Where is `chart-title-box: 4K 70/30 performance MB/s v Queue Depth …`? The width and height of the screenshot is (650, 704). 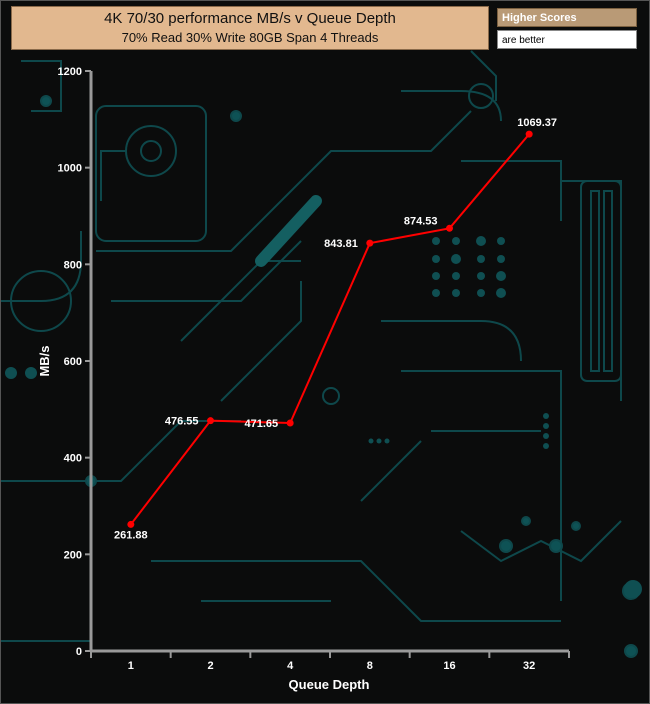 chart-title-box: 4K 70/30 performance MB/s v Queue Depth … is located at coordinates (250, 28).